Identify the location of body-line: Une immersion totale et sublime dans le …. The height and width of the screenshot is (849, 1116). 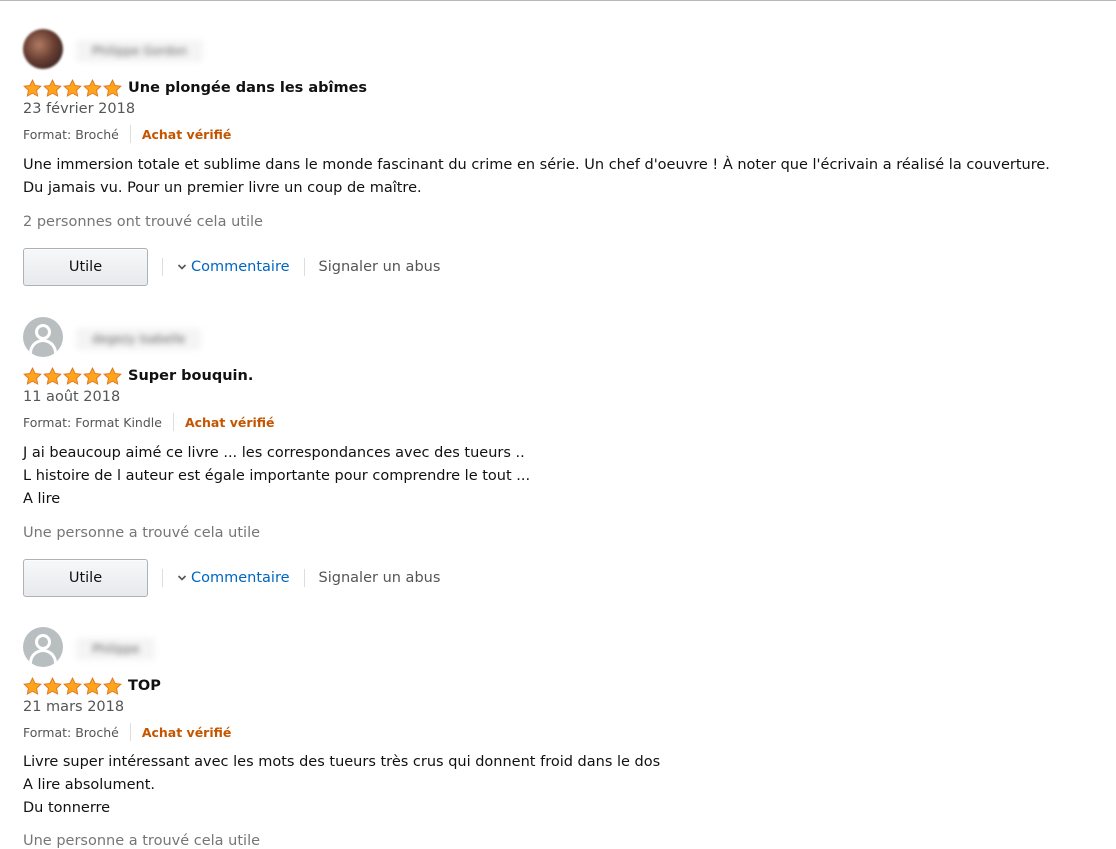
(536, 165).